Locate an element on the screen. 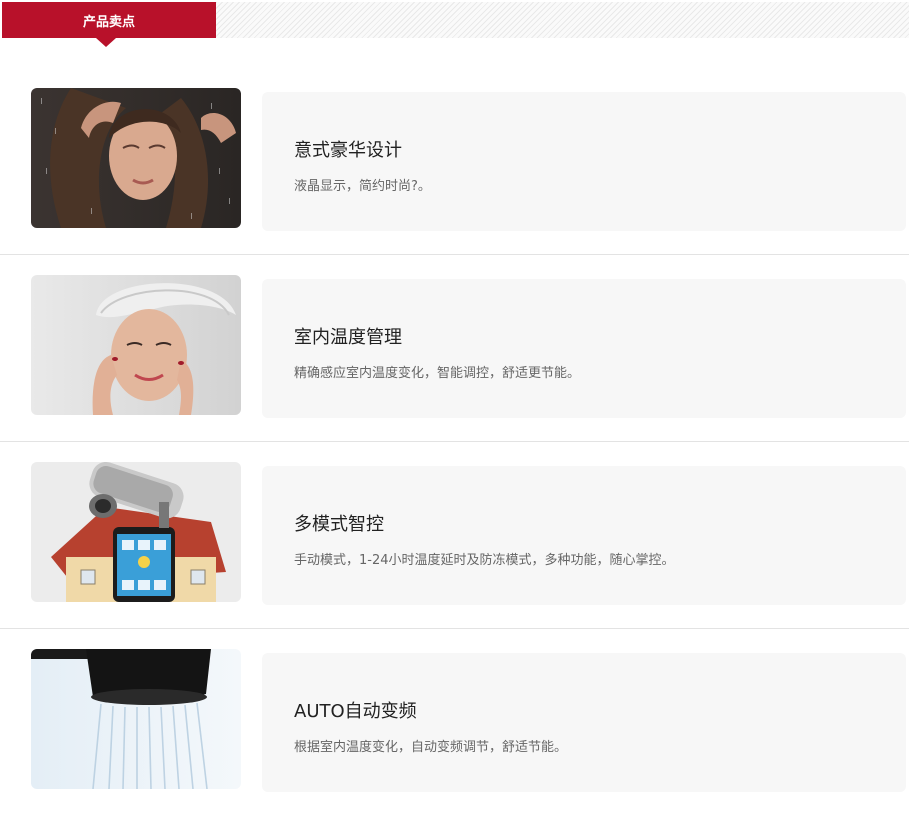 The width and height of the screenshot is (909, 816). header-stripe-pattern is located at coordinates (562, 20).